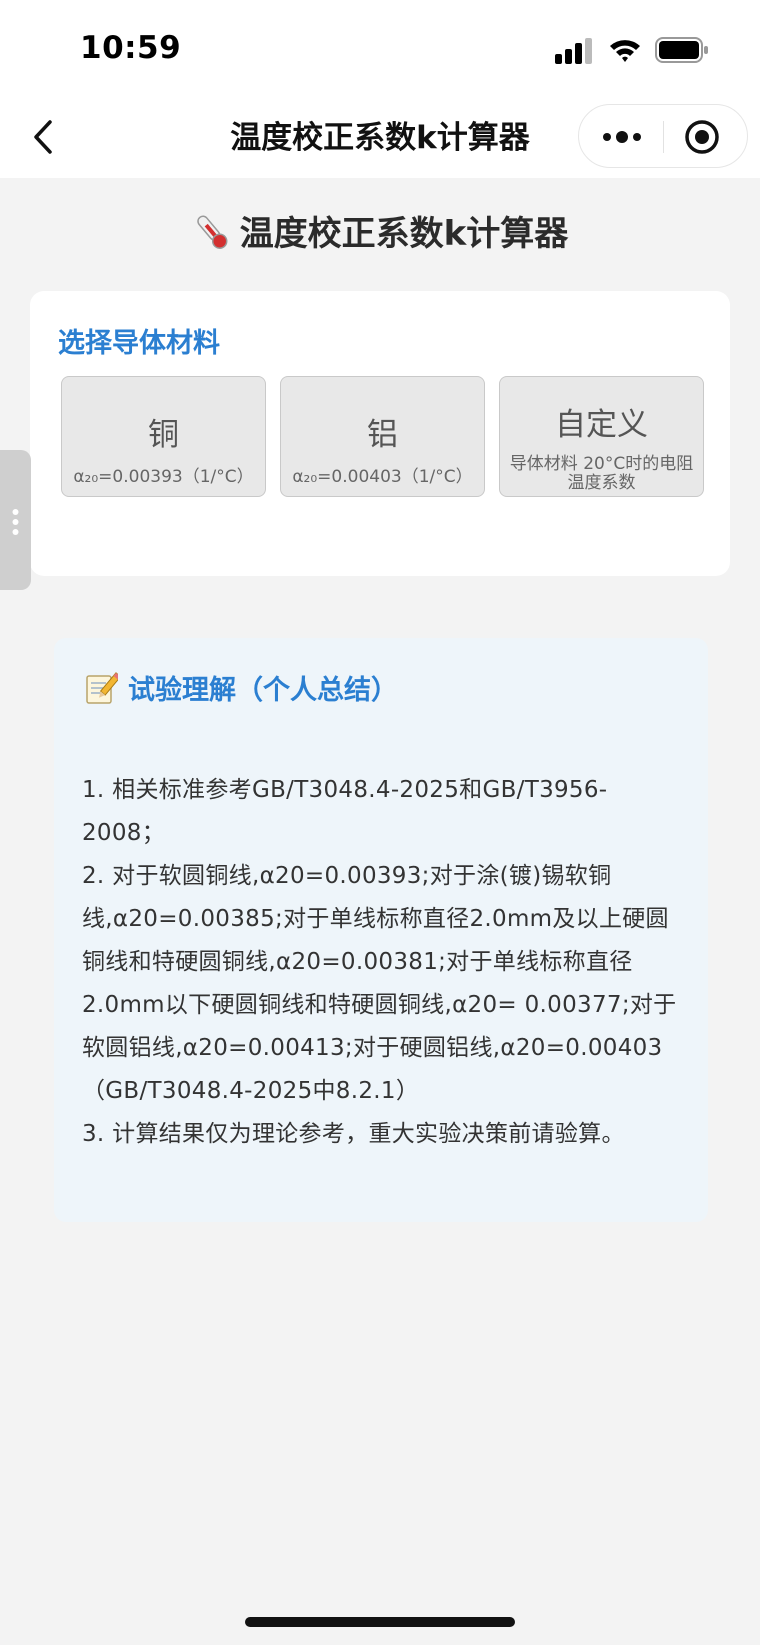 This screenshot has width=760, height=1645. I want to click on option-desc: α₂₀=0.00403（1/°C）, so click(382, 477).